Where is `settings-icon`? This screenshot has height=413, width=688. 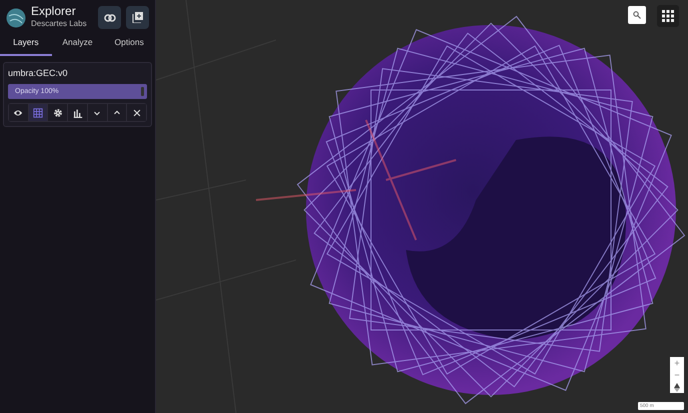
settings-icon is located at coordinates (57, 113).